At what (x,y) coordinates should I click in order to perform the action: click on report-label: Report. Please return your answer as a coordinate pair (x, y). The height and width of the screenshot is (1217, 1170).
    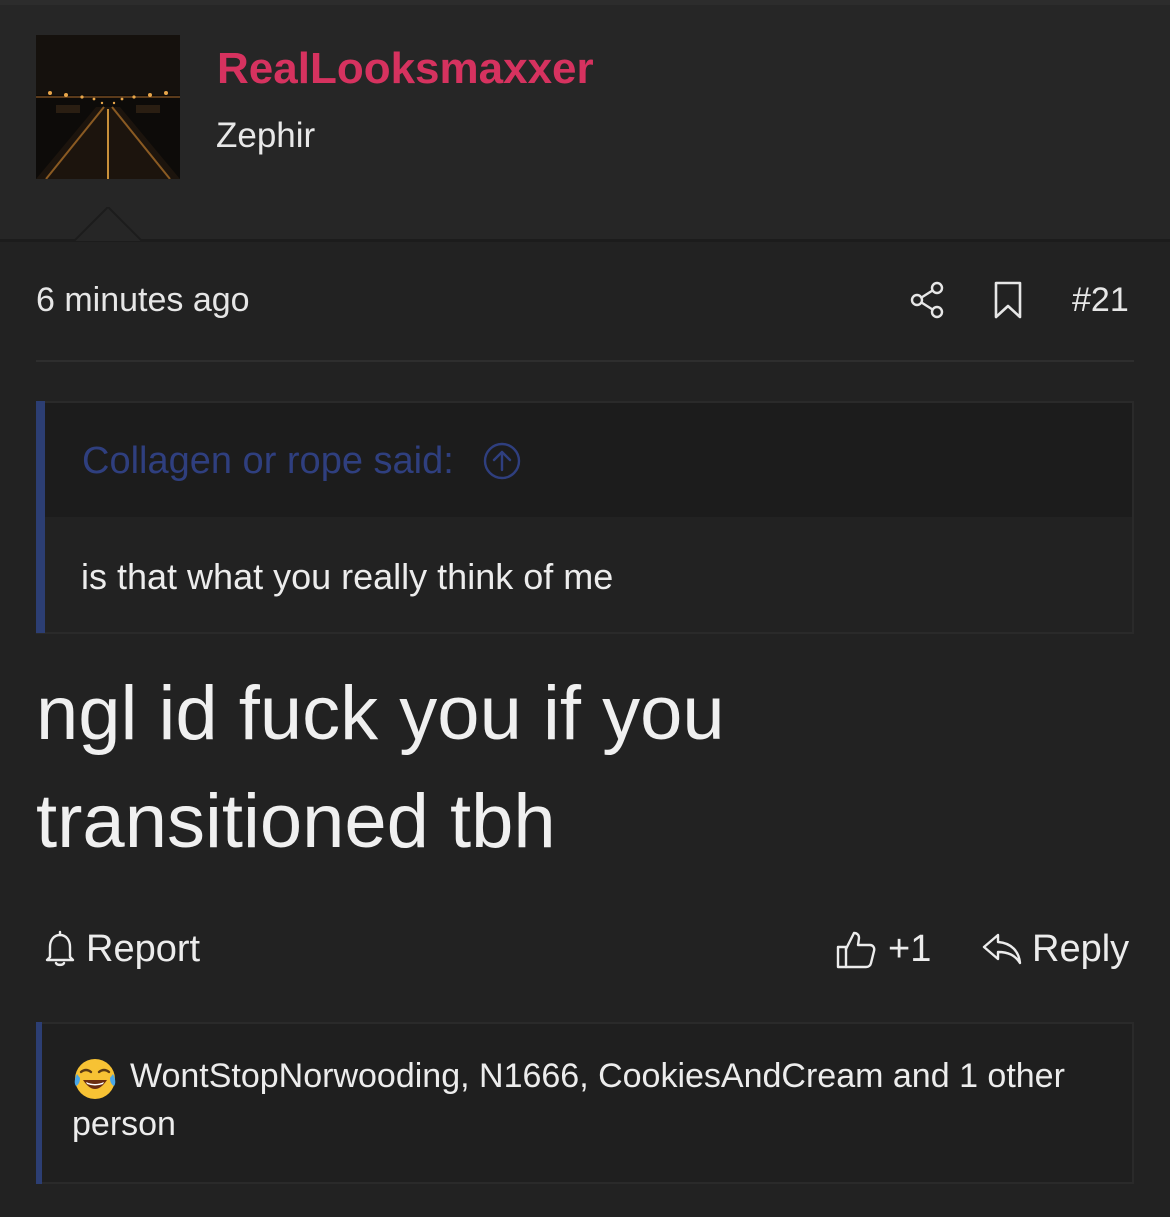
    Looking at the image, I should click on (143, 948).